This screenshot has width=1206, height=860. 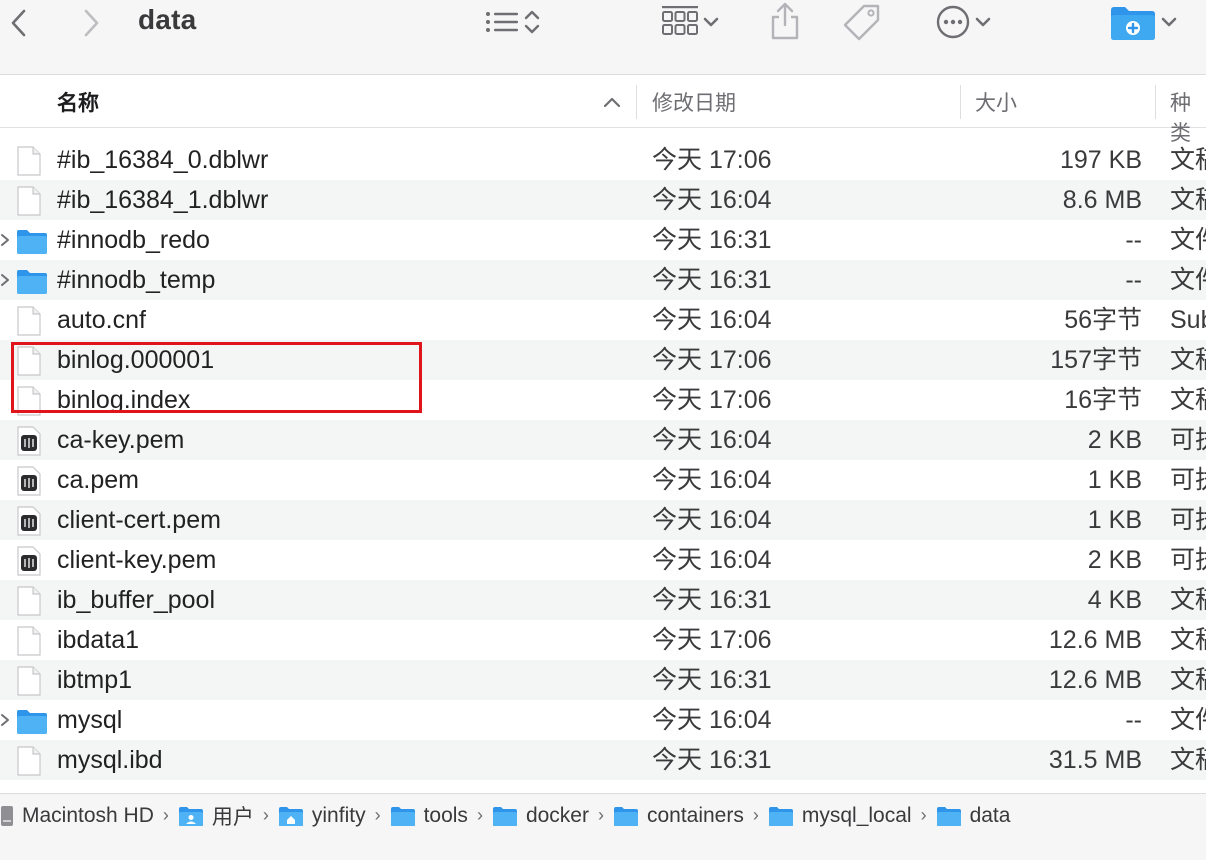 What do you see at coordinates (322, 816) in the screenshot?
I see `path-crumb: yinfity` at bounding box center [322, 816].